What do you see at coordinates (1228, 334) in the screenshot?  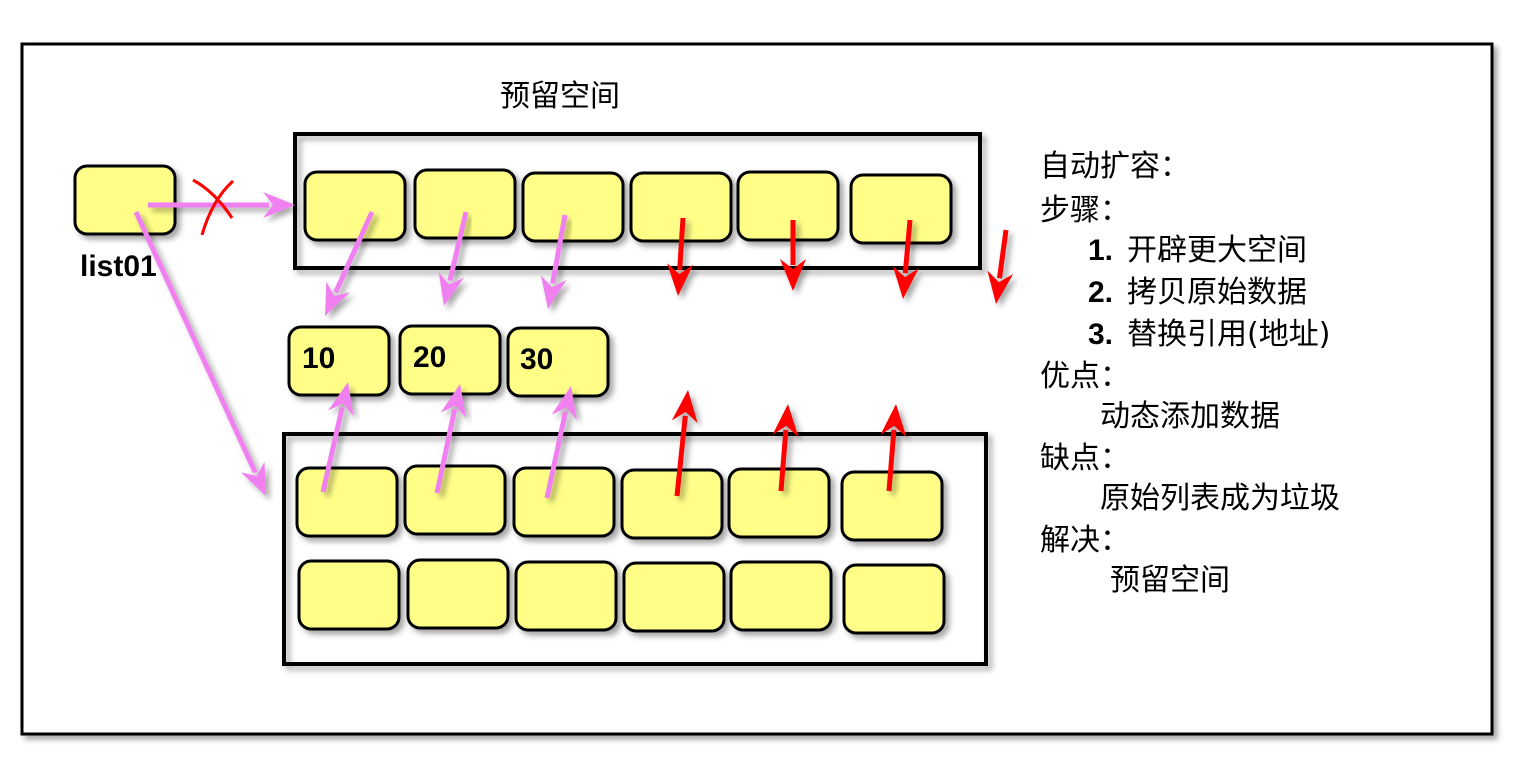 I see `step-3-text: 替换引用(地址)` at bounding box center [1228, 334].